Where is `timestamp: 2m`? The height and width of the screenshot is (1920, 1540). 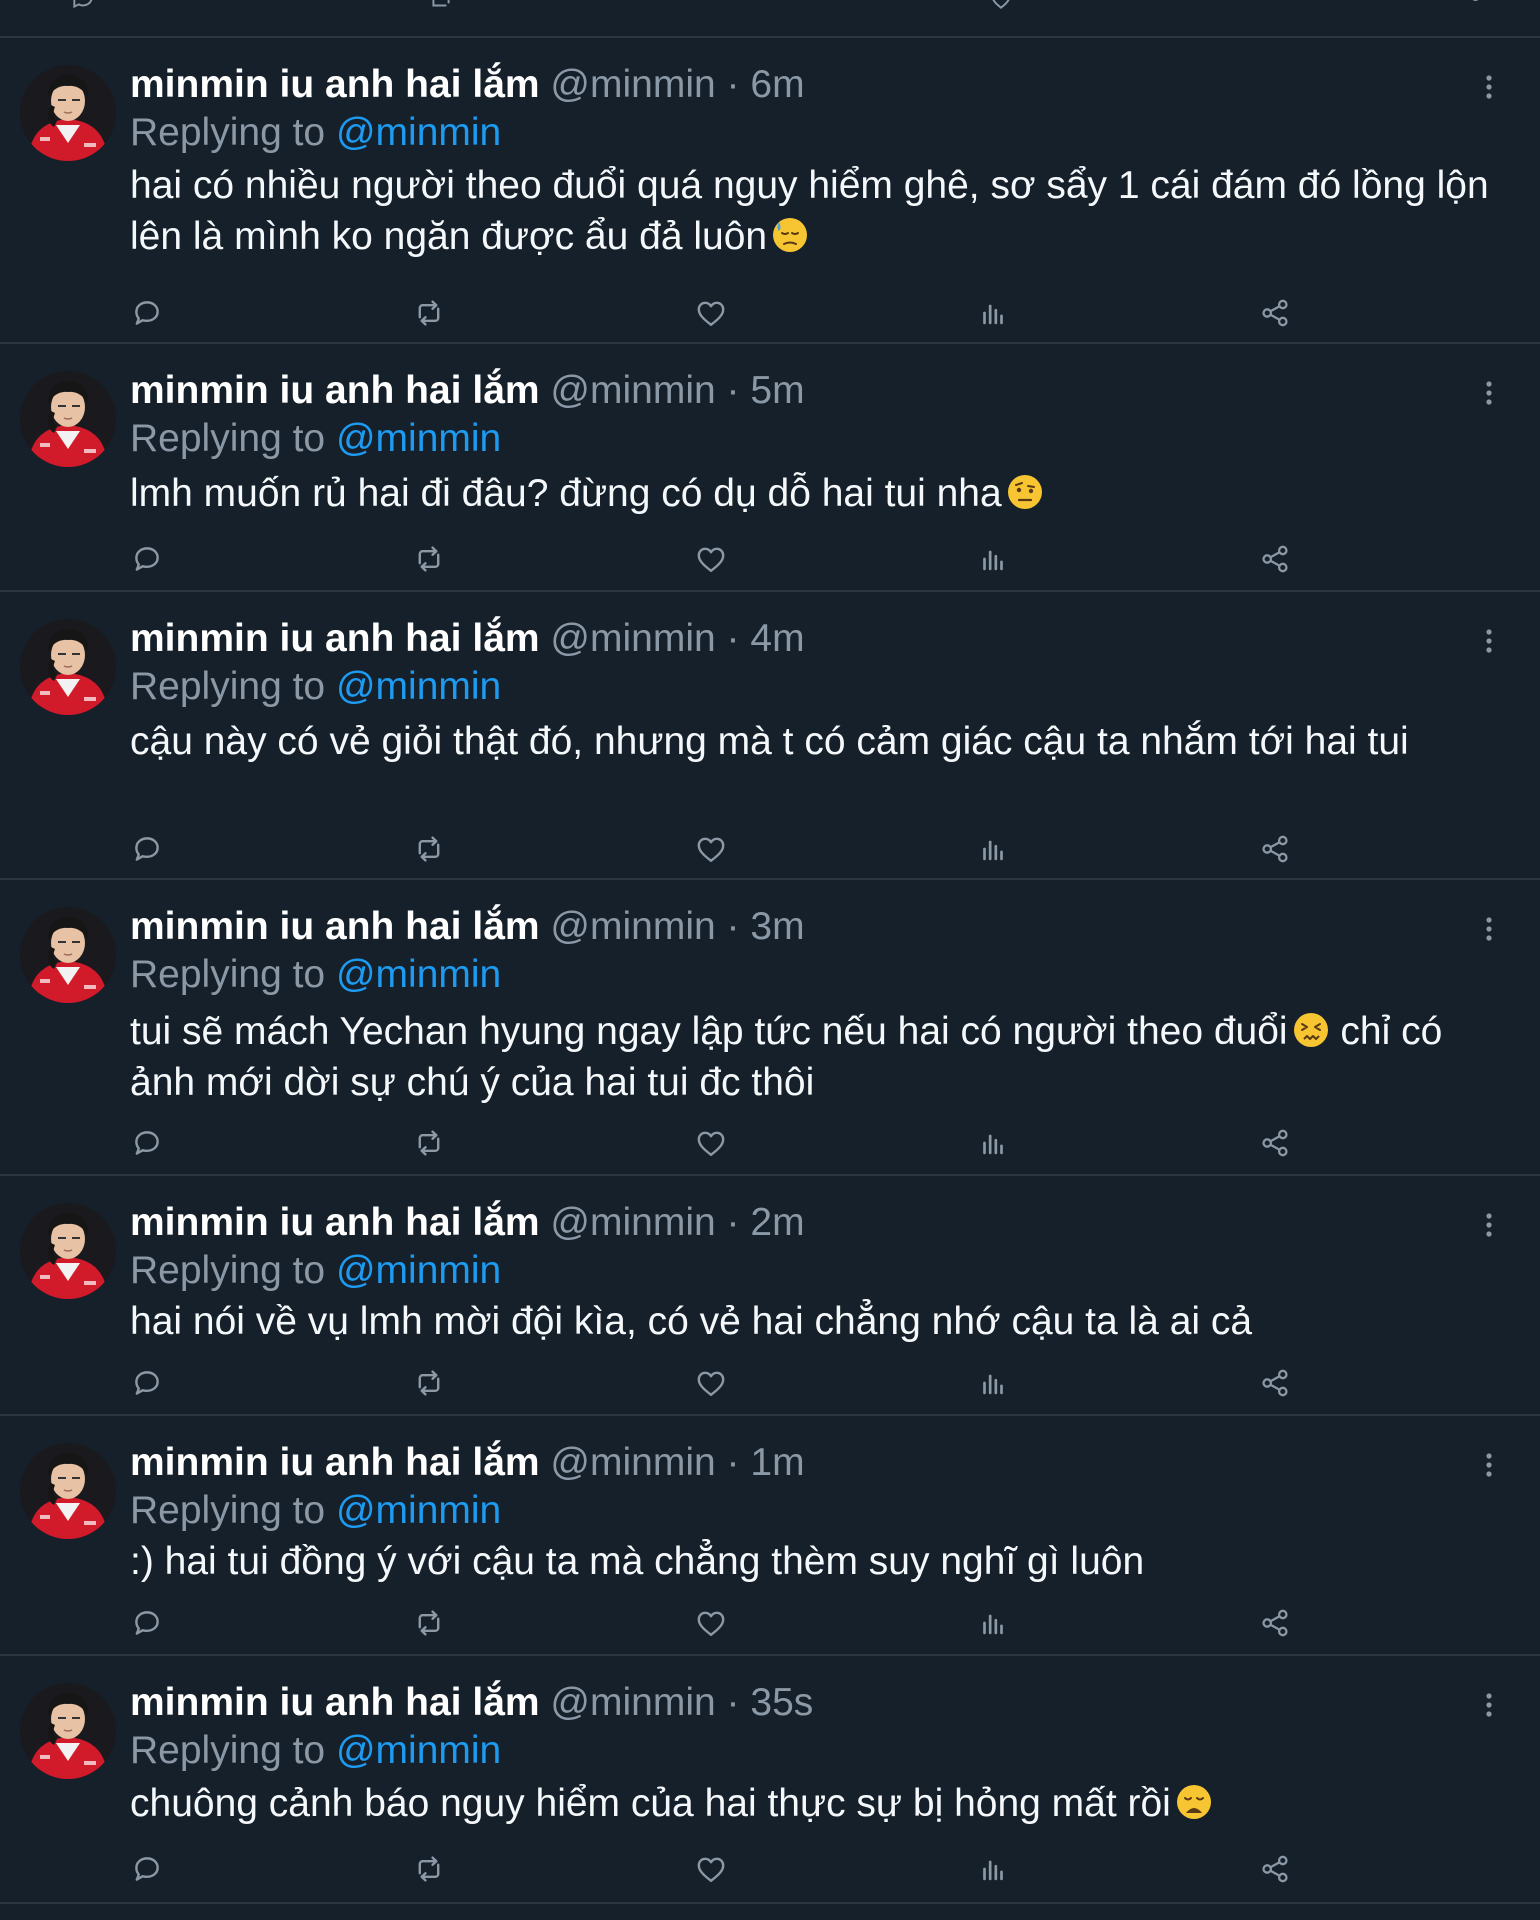
timestamp: 2m is located at coordinates (777, 1222).